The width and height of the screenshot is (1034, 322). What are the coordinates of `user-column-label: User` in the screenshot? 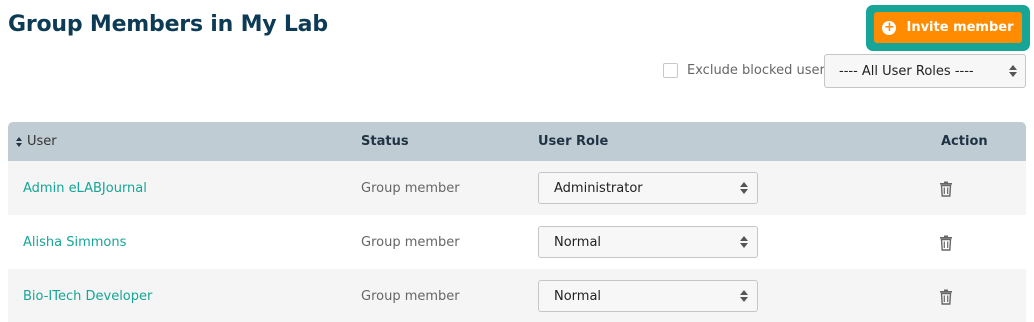 It's located at (42, 141).